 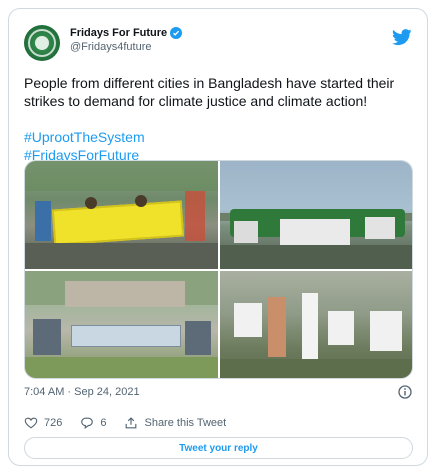 What do you see at coordinates (185, 423) in the screenshot?
I see `share-label: Share this Tweet` at bounding box center [185, 423].